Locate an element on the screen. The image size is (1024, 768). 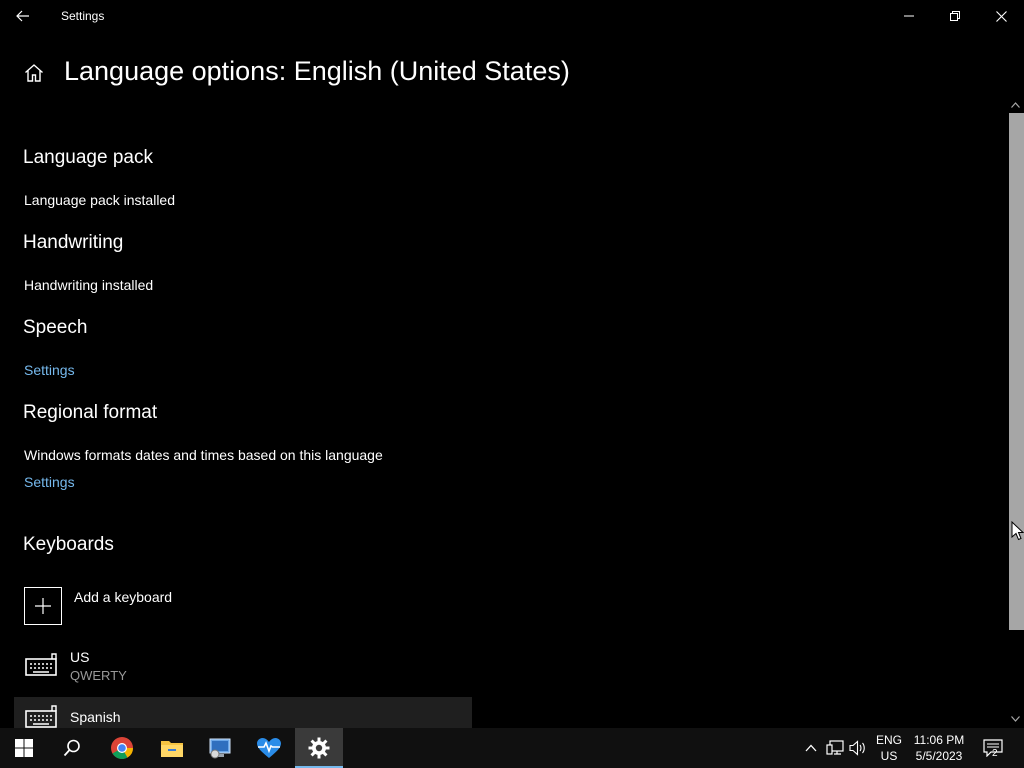
chrome-taskbar-button is located at coordinates (122, 748).